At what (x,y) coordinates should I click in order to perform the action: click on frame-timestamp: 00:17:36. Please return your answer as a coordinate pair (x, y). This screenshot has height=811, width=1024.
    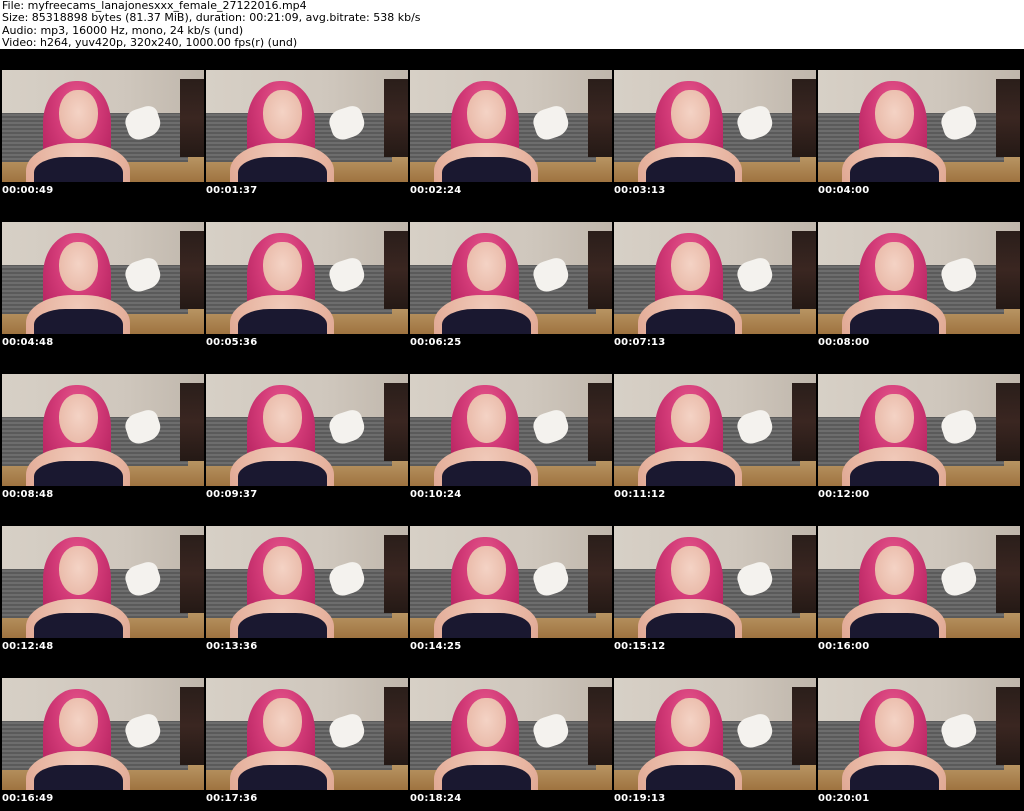
    Looking at the image, I should click on (232, 798).